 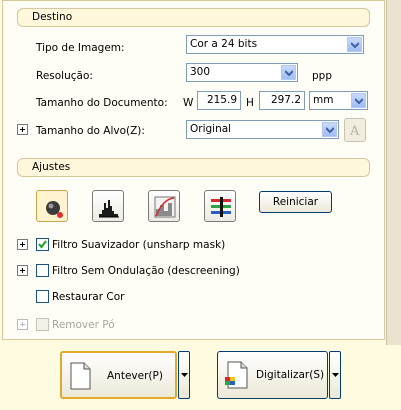 I want to click on width-input: 215.9, so click(x=219, y=100).